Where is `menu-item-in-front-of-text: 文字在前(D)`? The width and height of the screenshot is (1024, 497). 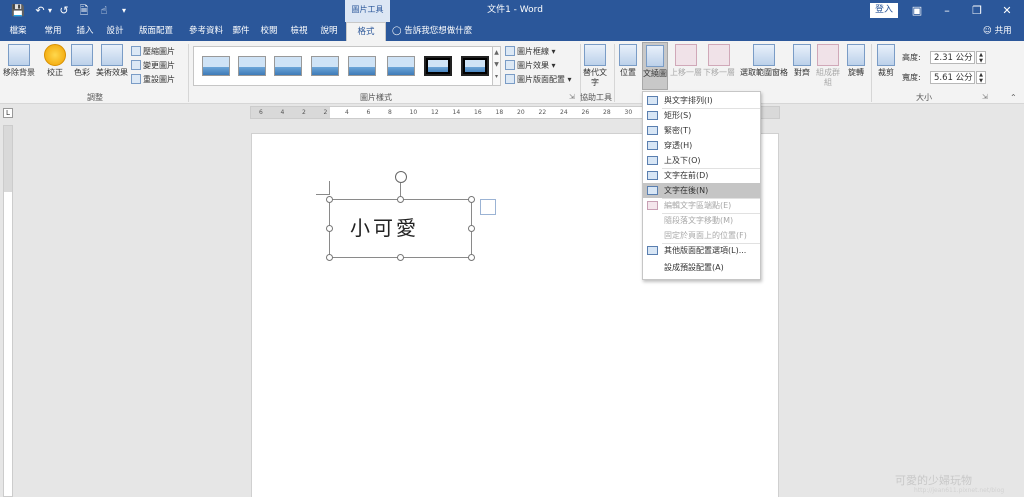 menu-item-in-front-of-text: 文字在前(D) is located at coordinates (701, 175).